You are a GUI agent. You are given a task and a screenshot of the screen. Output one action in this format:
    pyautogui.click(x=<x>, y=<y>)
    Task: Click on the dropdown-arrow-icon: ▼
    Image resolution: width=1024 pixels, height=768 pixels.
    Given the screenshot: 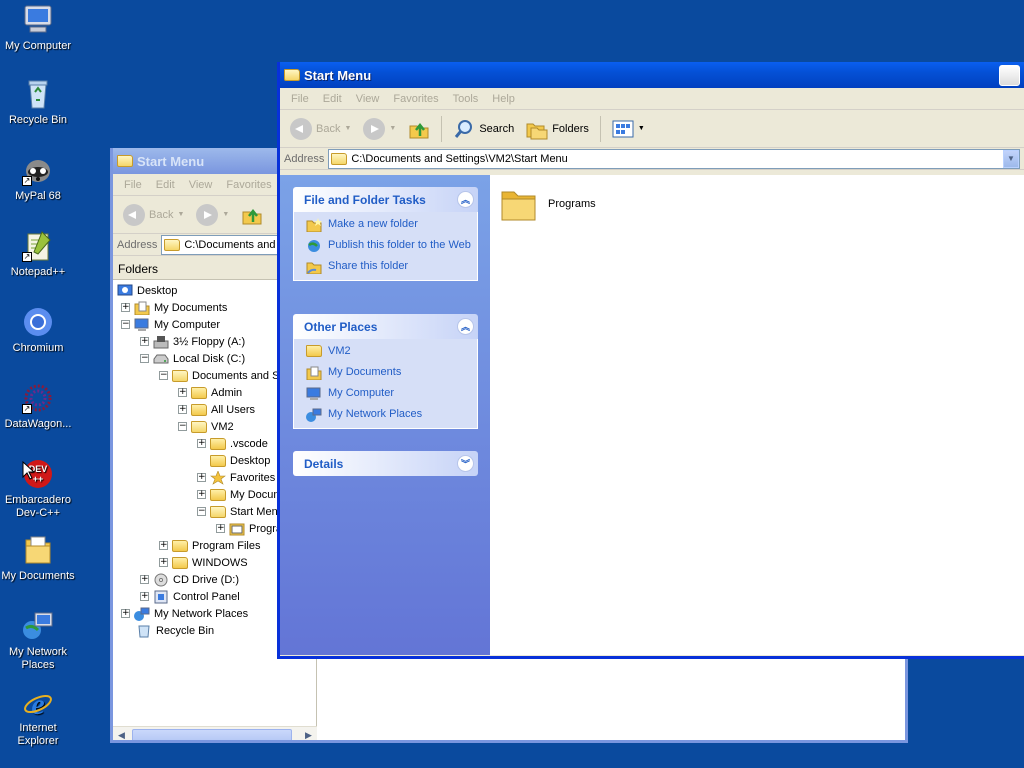 What is the action you would take?
    pyautogui.click(x=641, y=128)
    